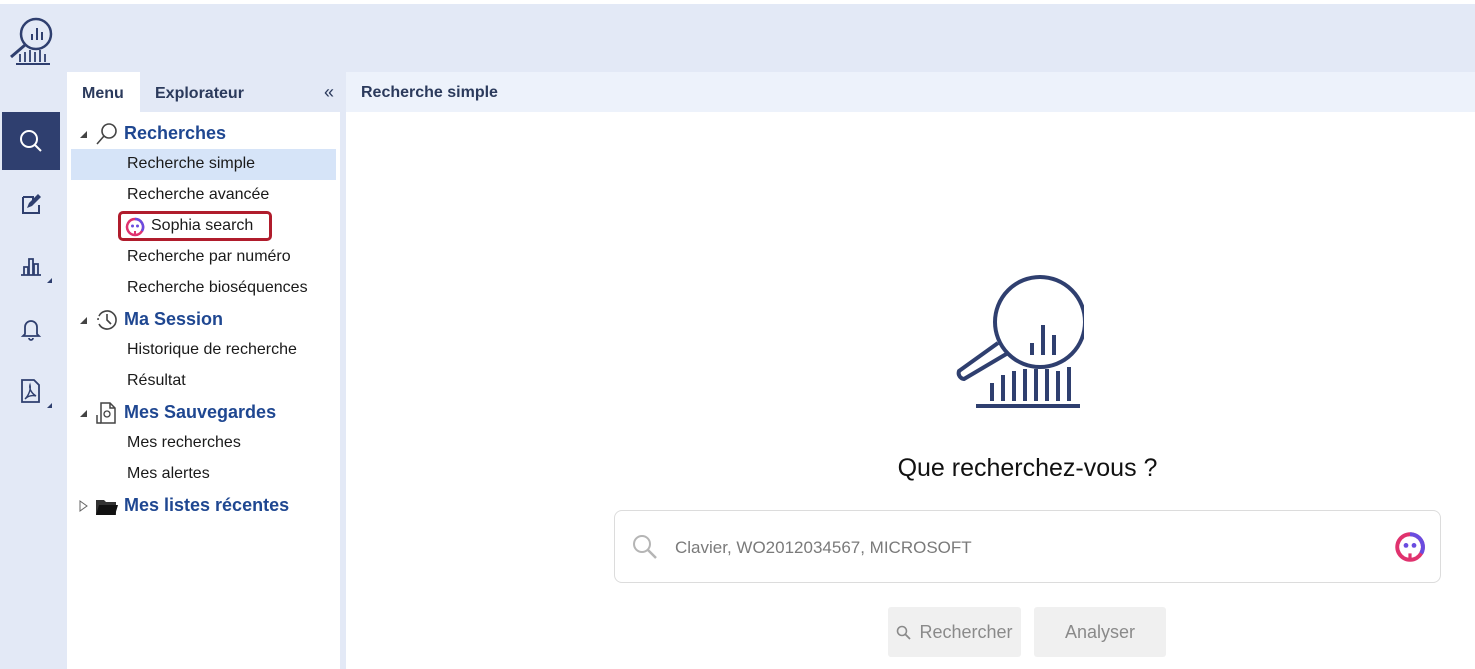  I want to click on rail-analytics-button, so click(31, 266).